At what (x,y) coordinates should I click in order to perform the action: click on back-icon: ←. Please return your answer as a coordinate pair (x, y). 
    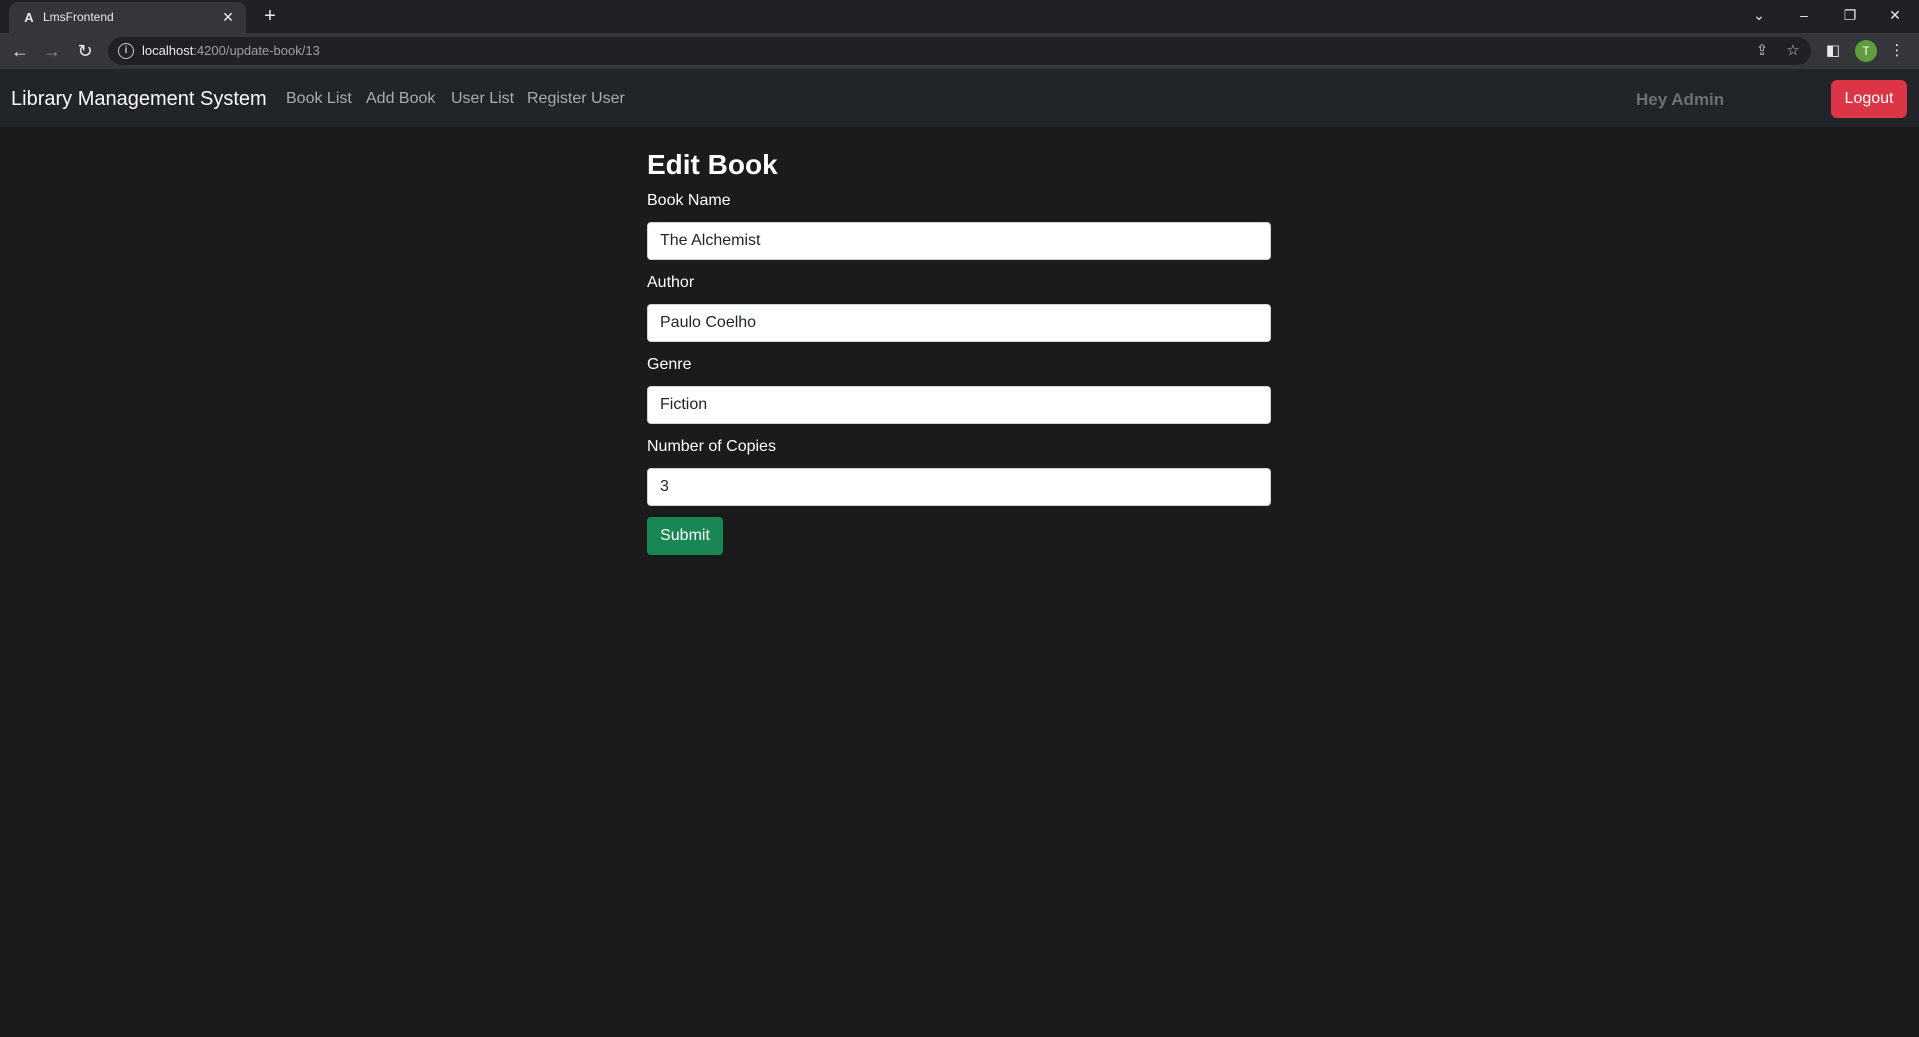
    Looking at the image, I should click on (20, 51).